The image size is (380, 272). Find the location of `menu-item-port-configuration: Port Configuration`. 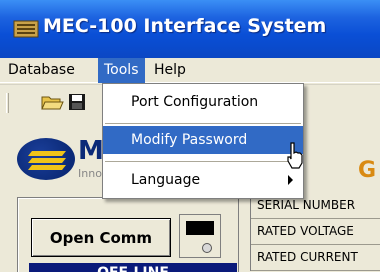

menu-item-port-configuration: Port Configuration is located at coordinates (203, 102).